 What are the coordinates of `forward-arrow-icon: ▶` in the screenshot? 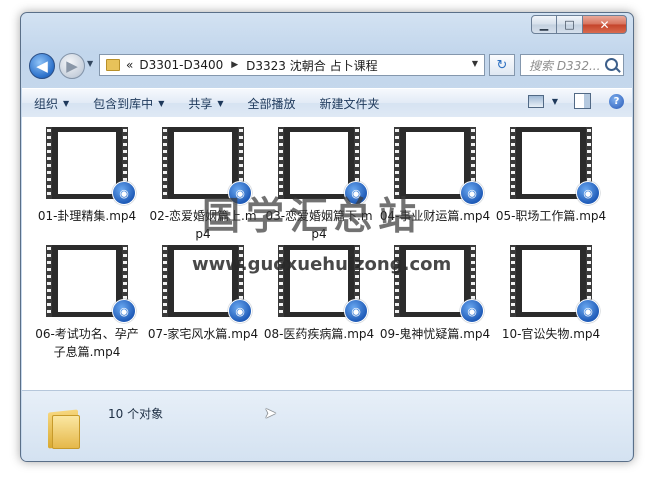 It's located at (72, 66).